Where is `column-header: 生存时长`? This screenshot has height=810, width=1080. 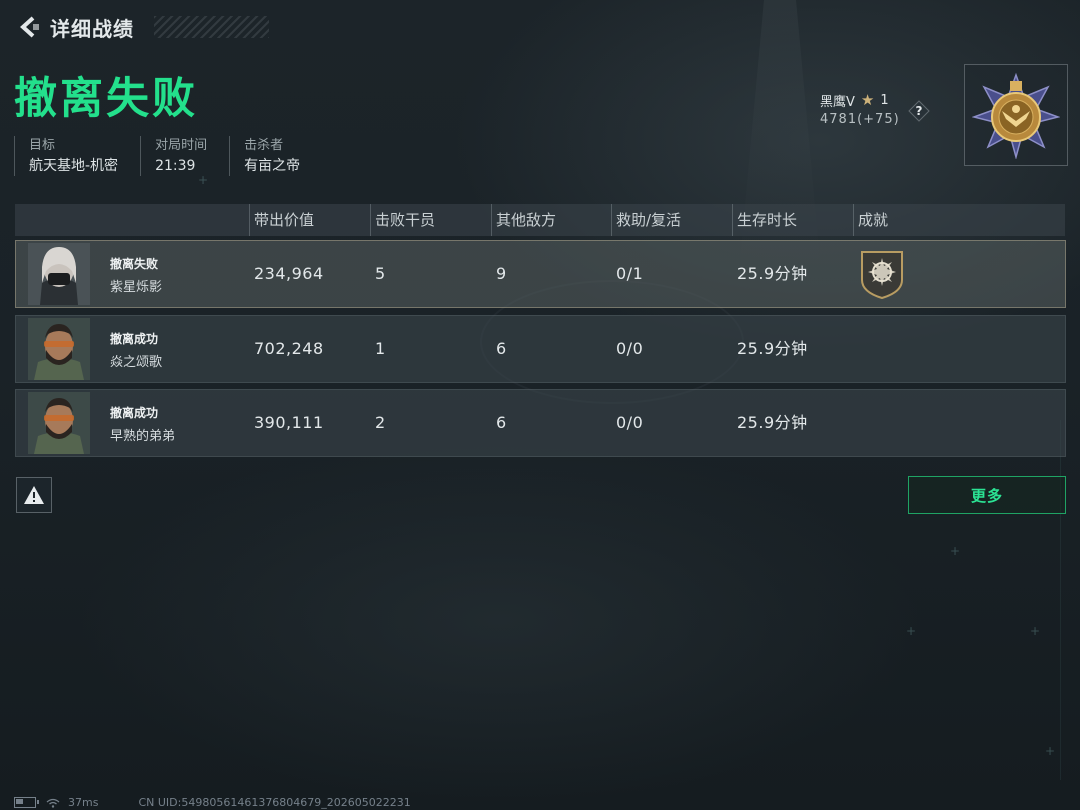
column-header: 生存时长 is located at coordinates (789, 220).